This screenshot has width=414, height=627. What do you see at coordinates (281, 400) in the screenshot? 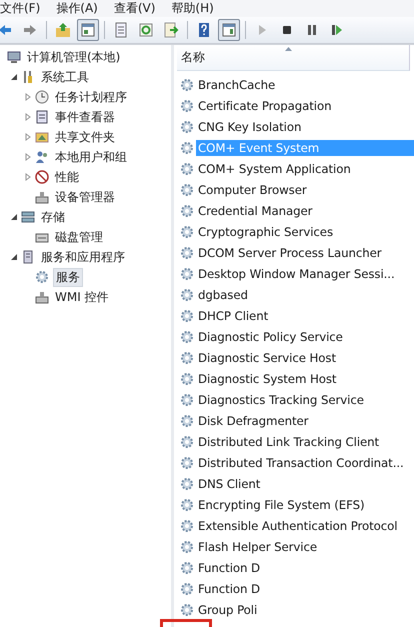
I see `service-name: Diagnostics Tracking Service` at bounding box center [281, 400].